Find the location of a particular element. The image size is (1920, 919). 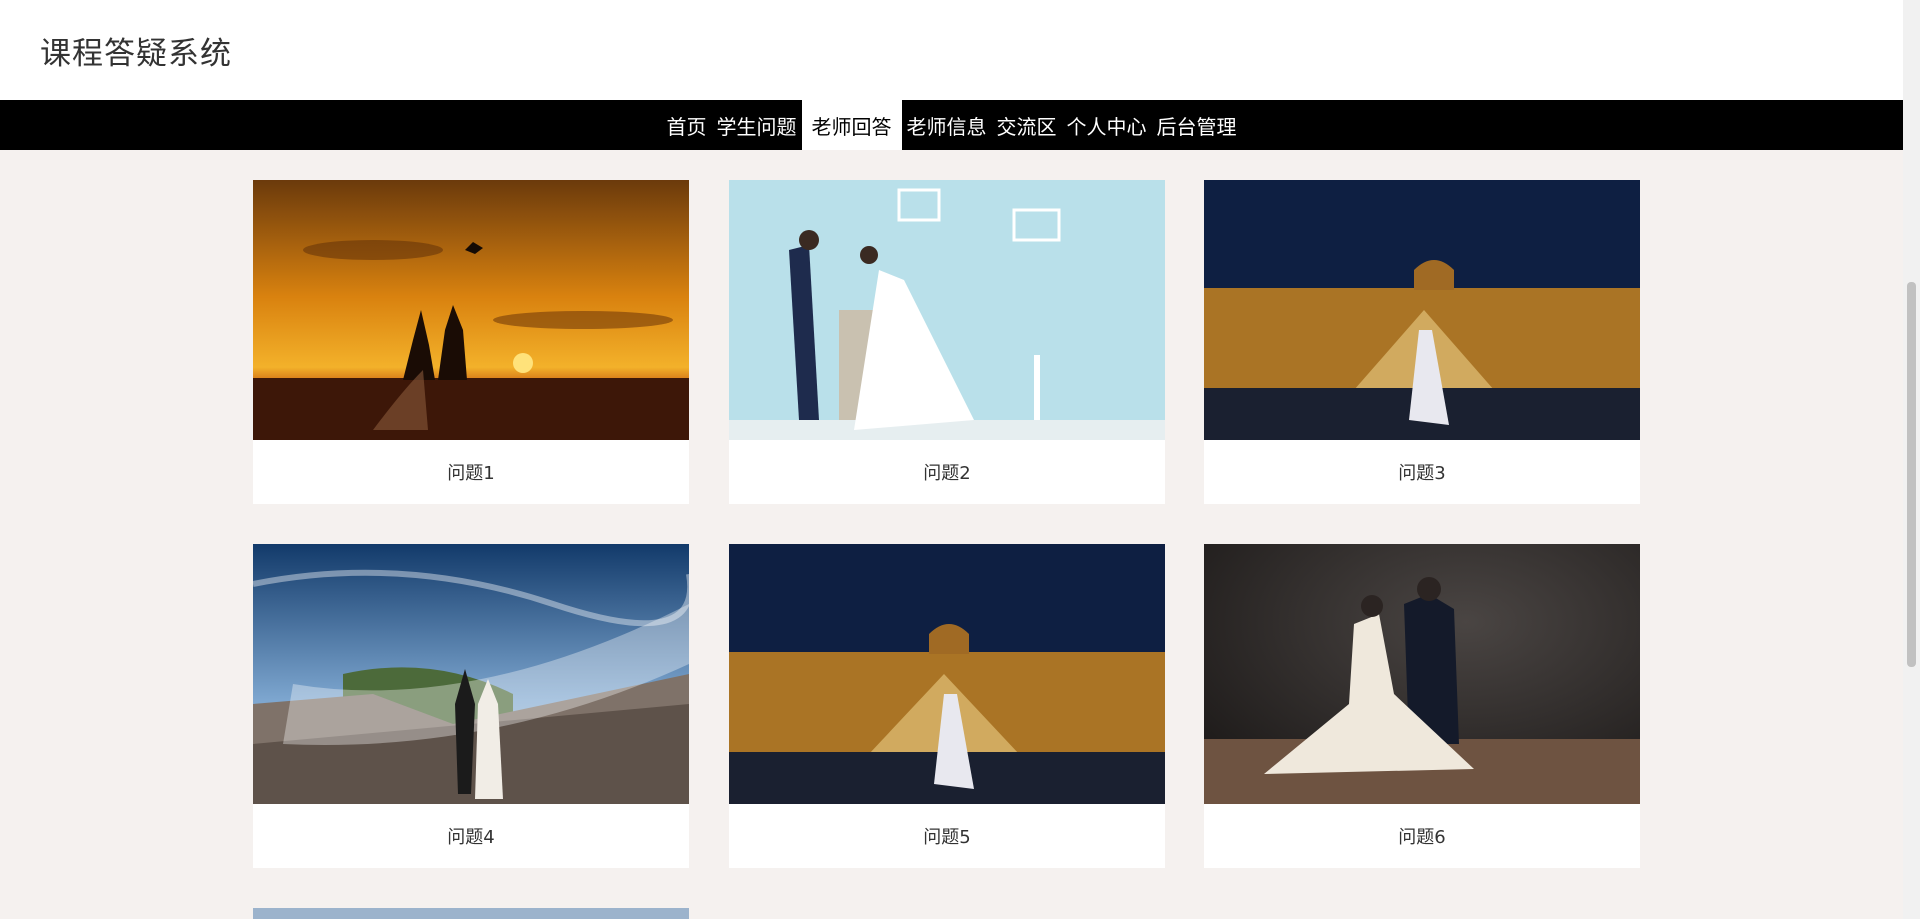

studio-couple-blue-wall-photo is located at coordinates (947, 310).